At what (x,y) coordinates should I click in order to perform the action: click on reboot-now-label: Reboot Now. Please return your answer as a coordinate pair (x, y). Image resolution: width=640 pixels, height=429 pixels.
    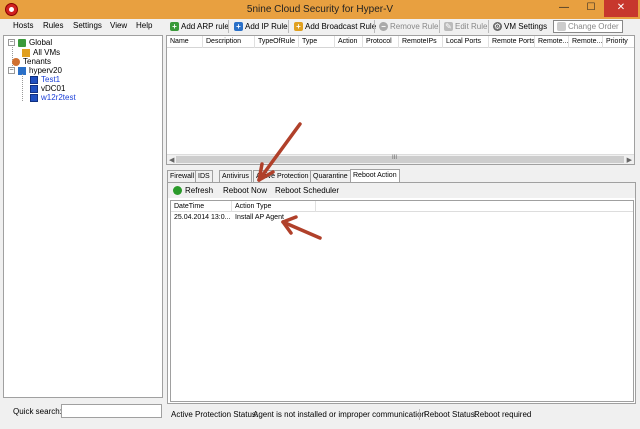
    Looking at the image, I should click on (245, 190).